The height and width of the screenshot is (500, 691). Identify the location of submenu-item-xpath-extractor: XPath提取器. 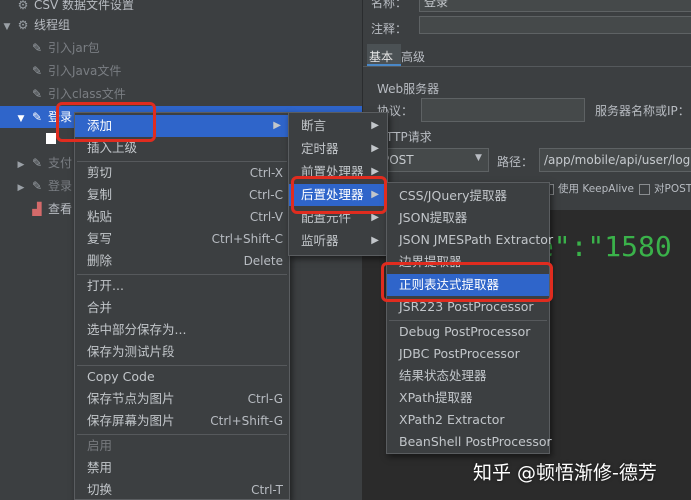
(468, 398).